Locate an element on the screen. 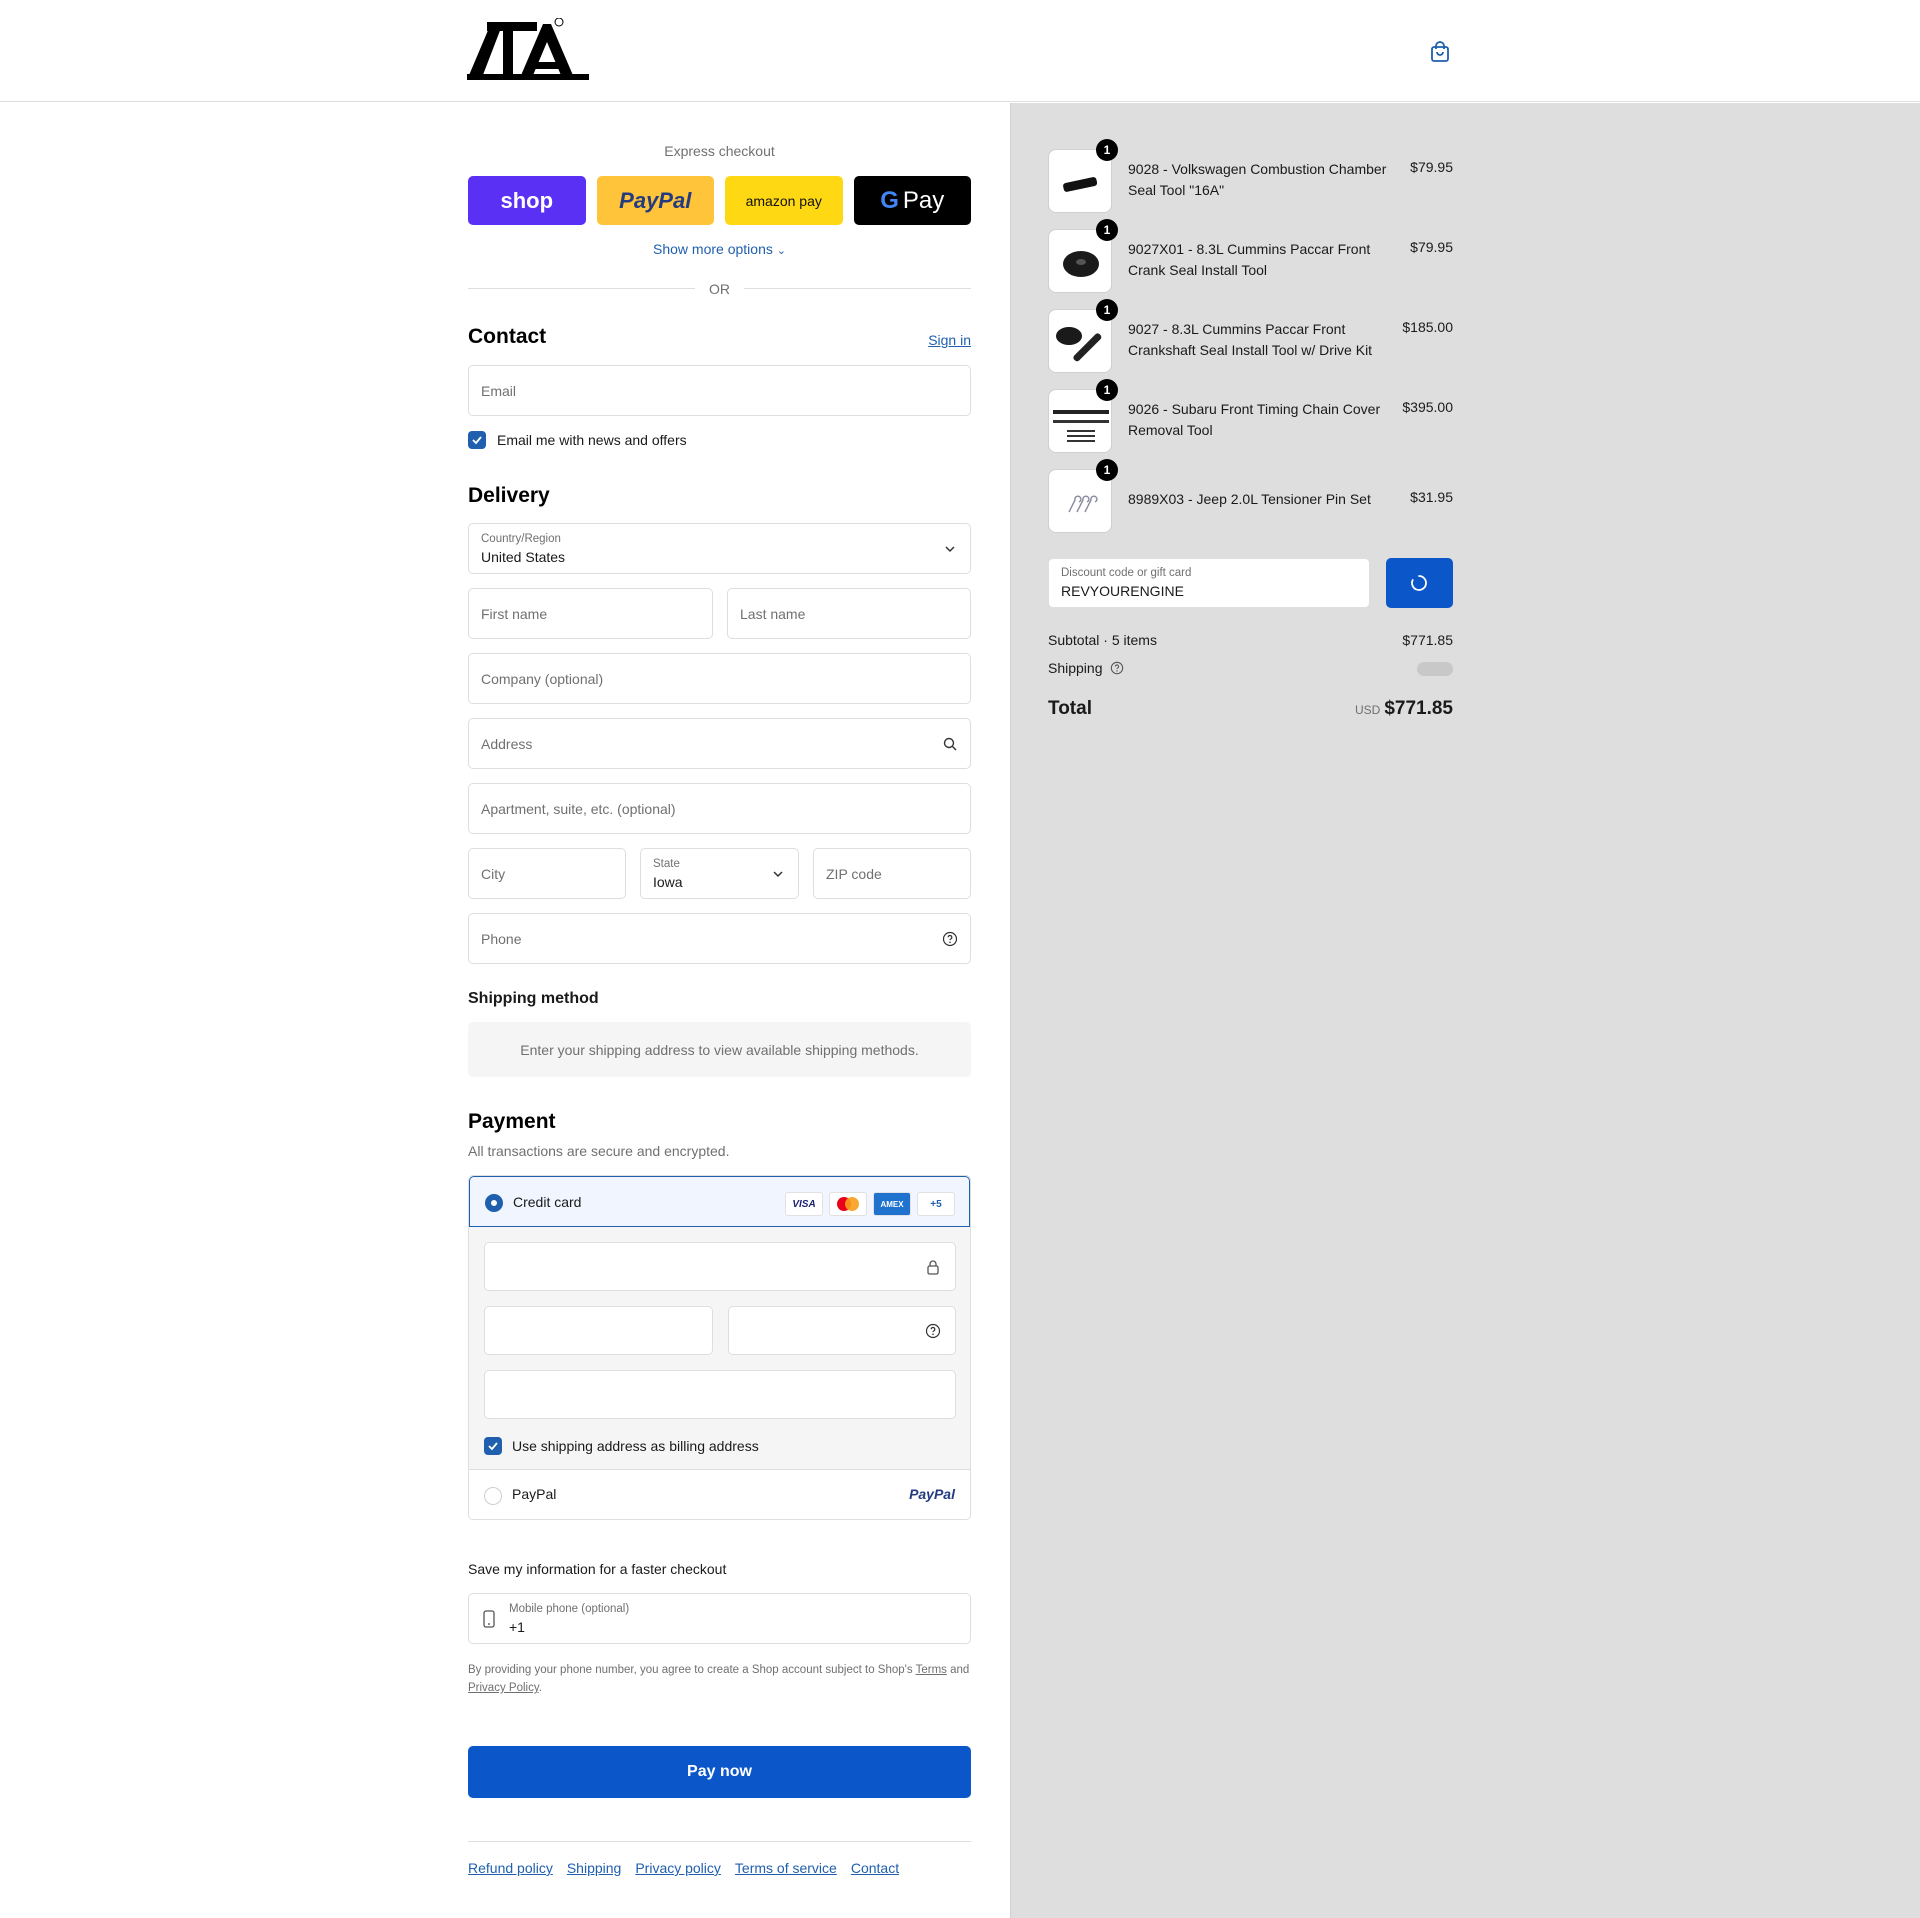 Image resolution: width=1920 pixels, height=1918 pixels. state-value: Iowa is located at coordinates (668, 882).